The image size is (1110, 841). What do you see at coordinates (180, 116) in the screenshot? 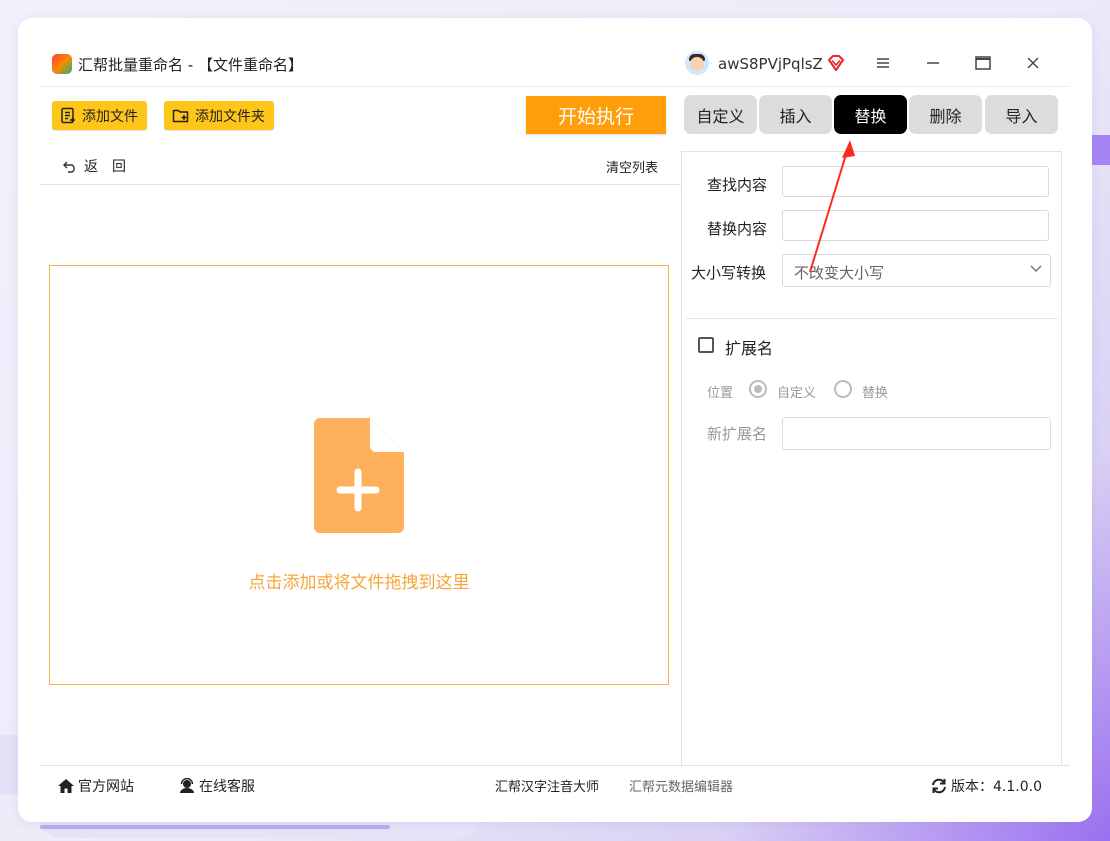
I see `add-folder-icon` at bounding box center [180, 116].